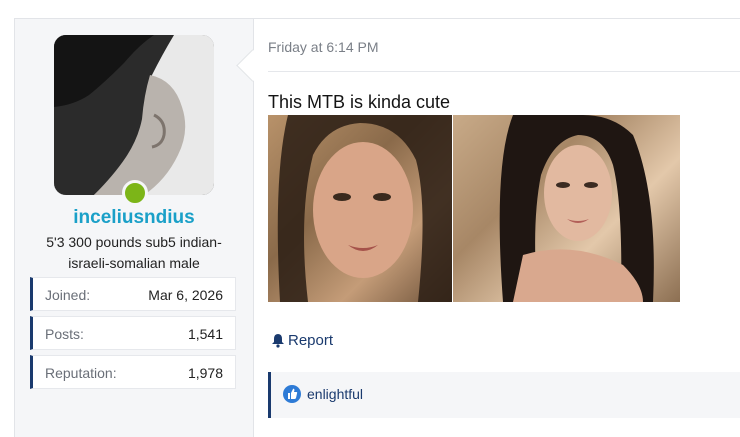 This screenshot has width=740, height=437. Describe the element at coordinates (133, 372) in the screenshot. I see `stat-reputation: Reputation: 1,978` at that location.